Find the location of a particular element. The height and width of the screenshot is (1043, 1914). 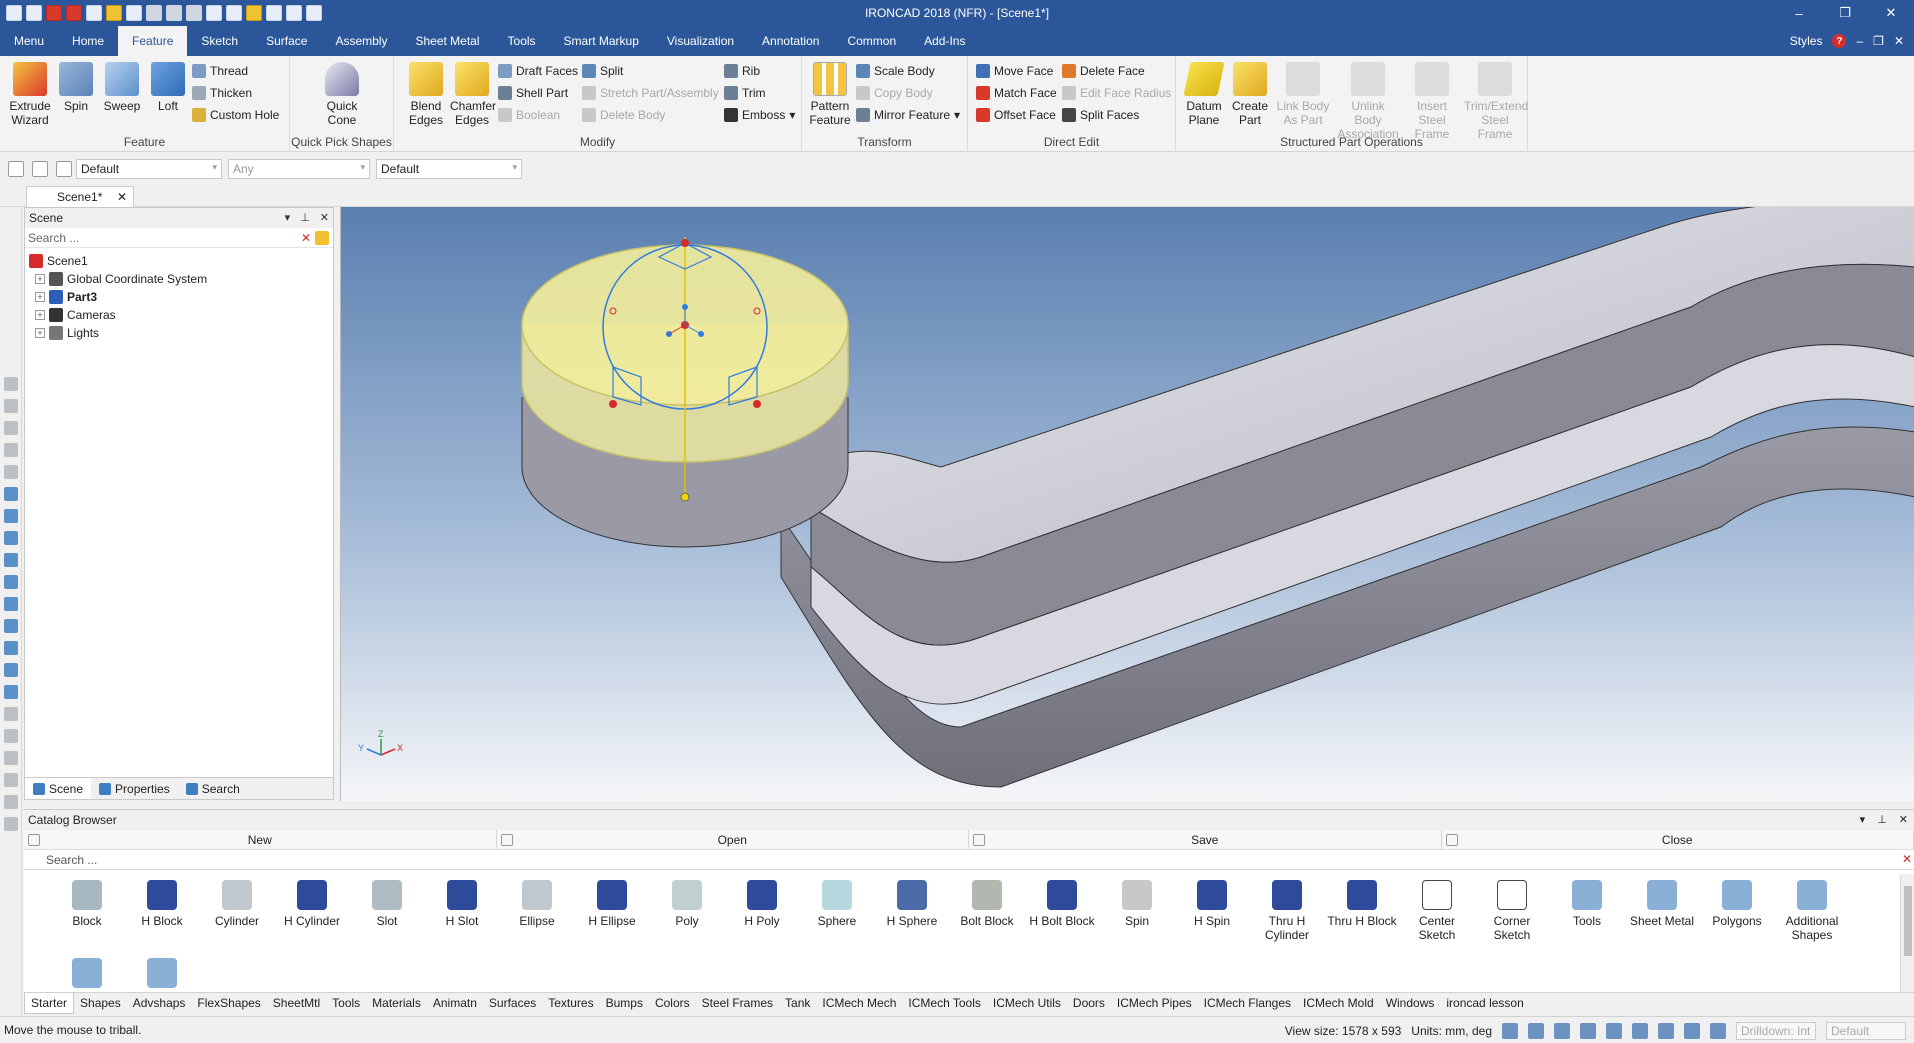

section-view-icon is located at coordinates (1692, 1030).